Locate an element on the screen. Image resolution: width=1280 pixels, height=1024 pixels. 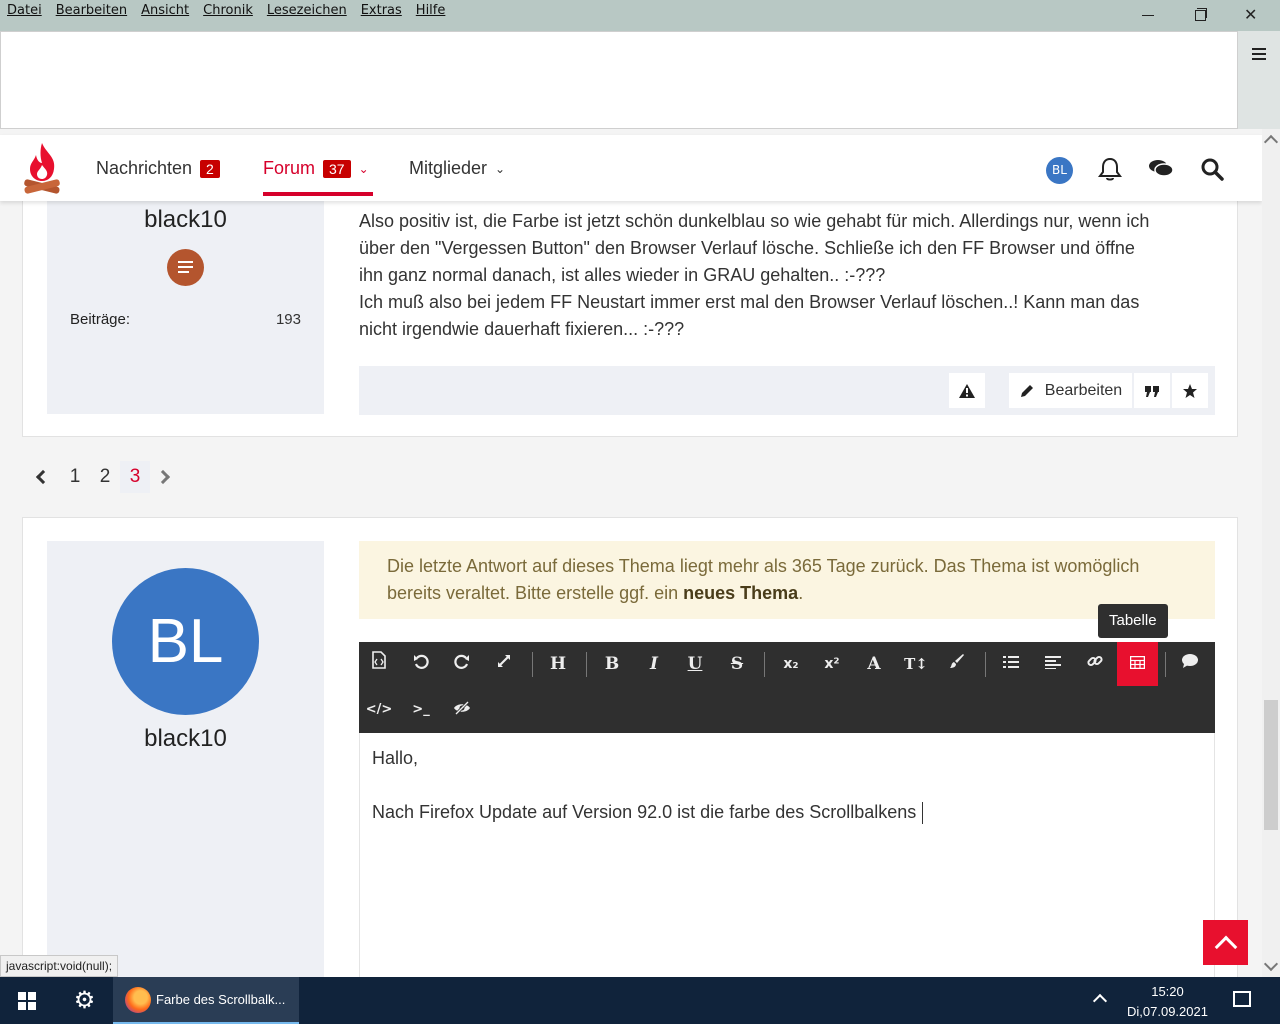
heading-icon: H is located at coordinates (558, 664).